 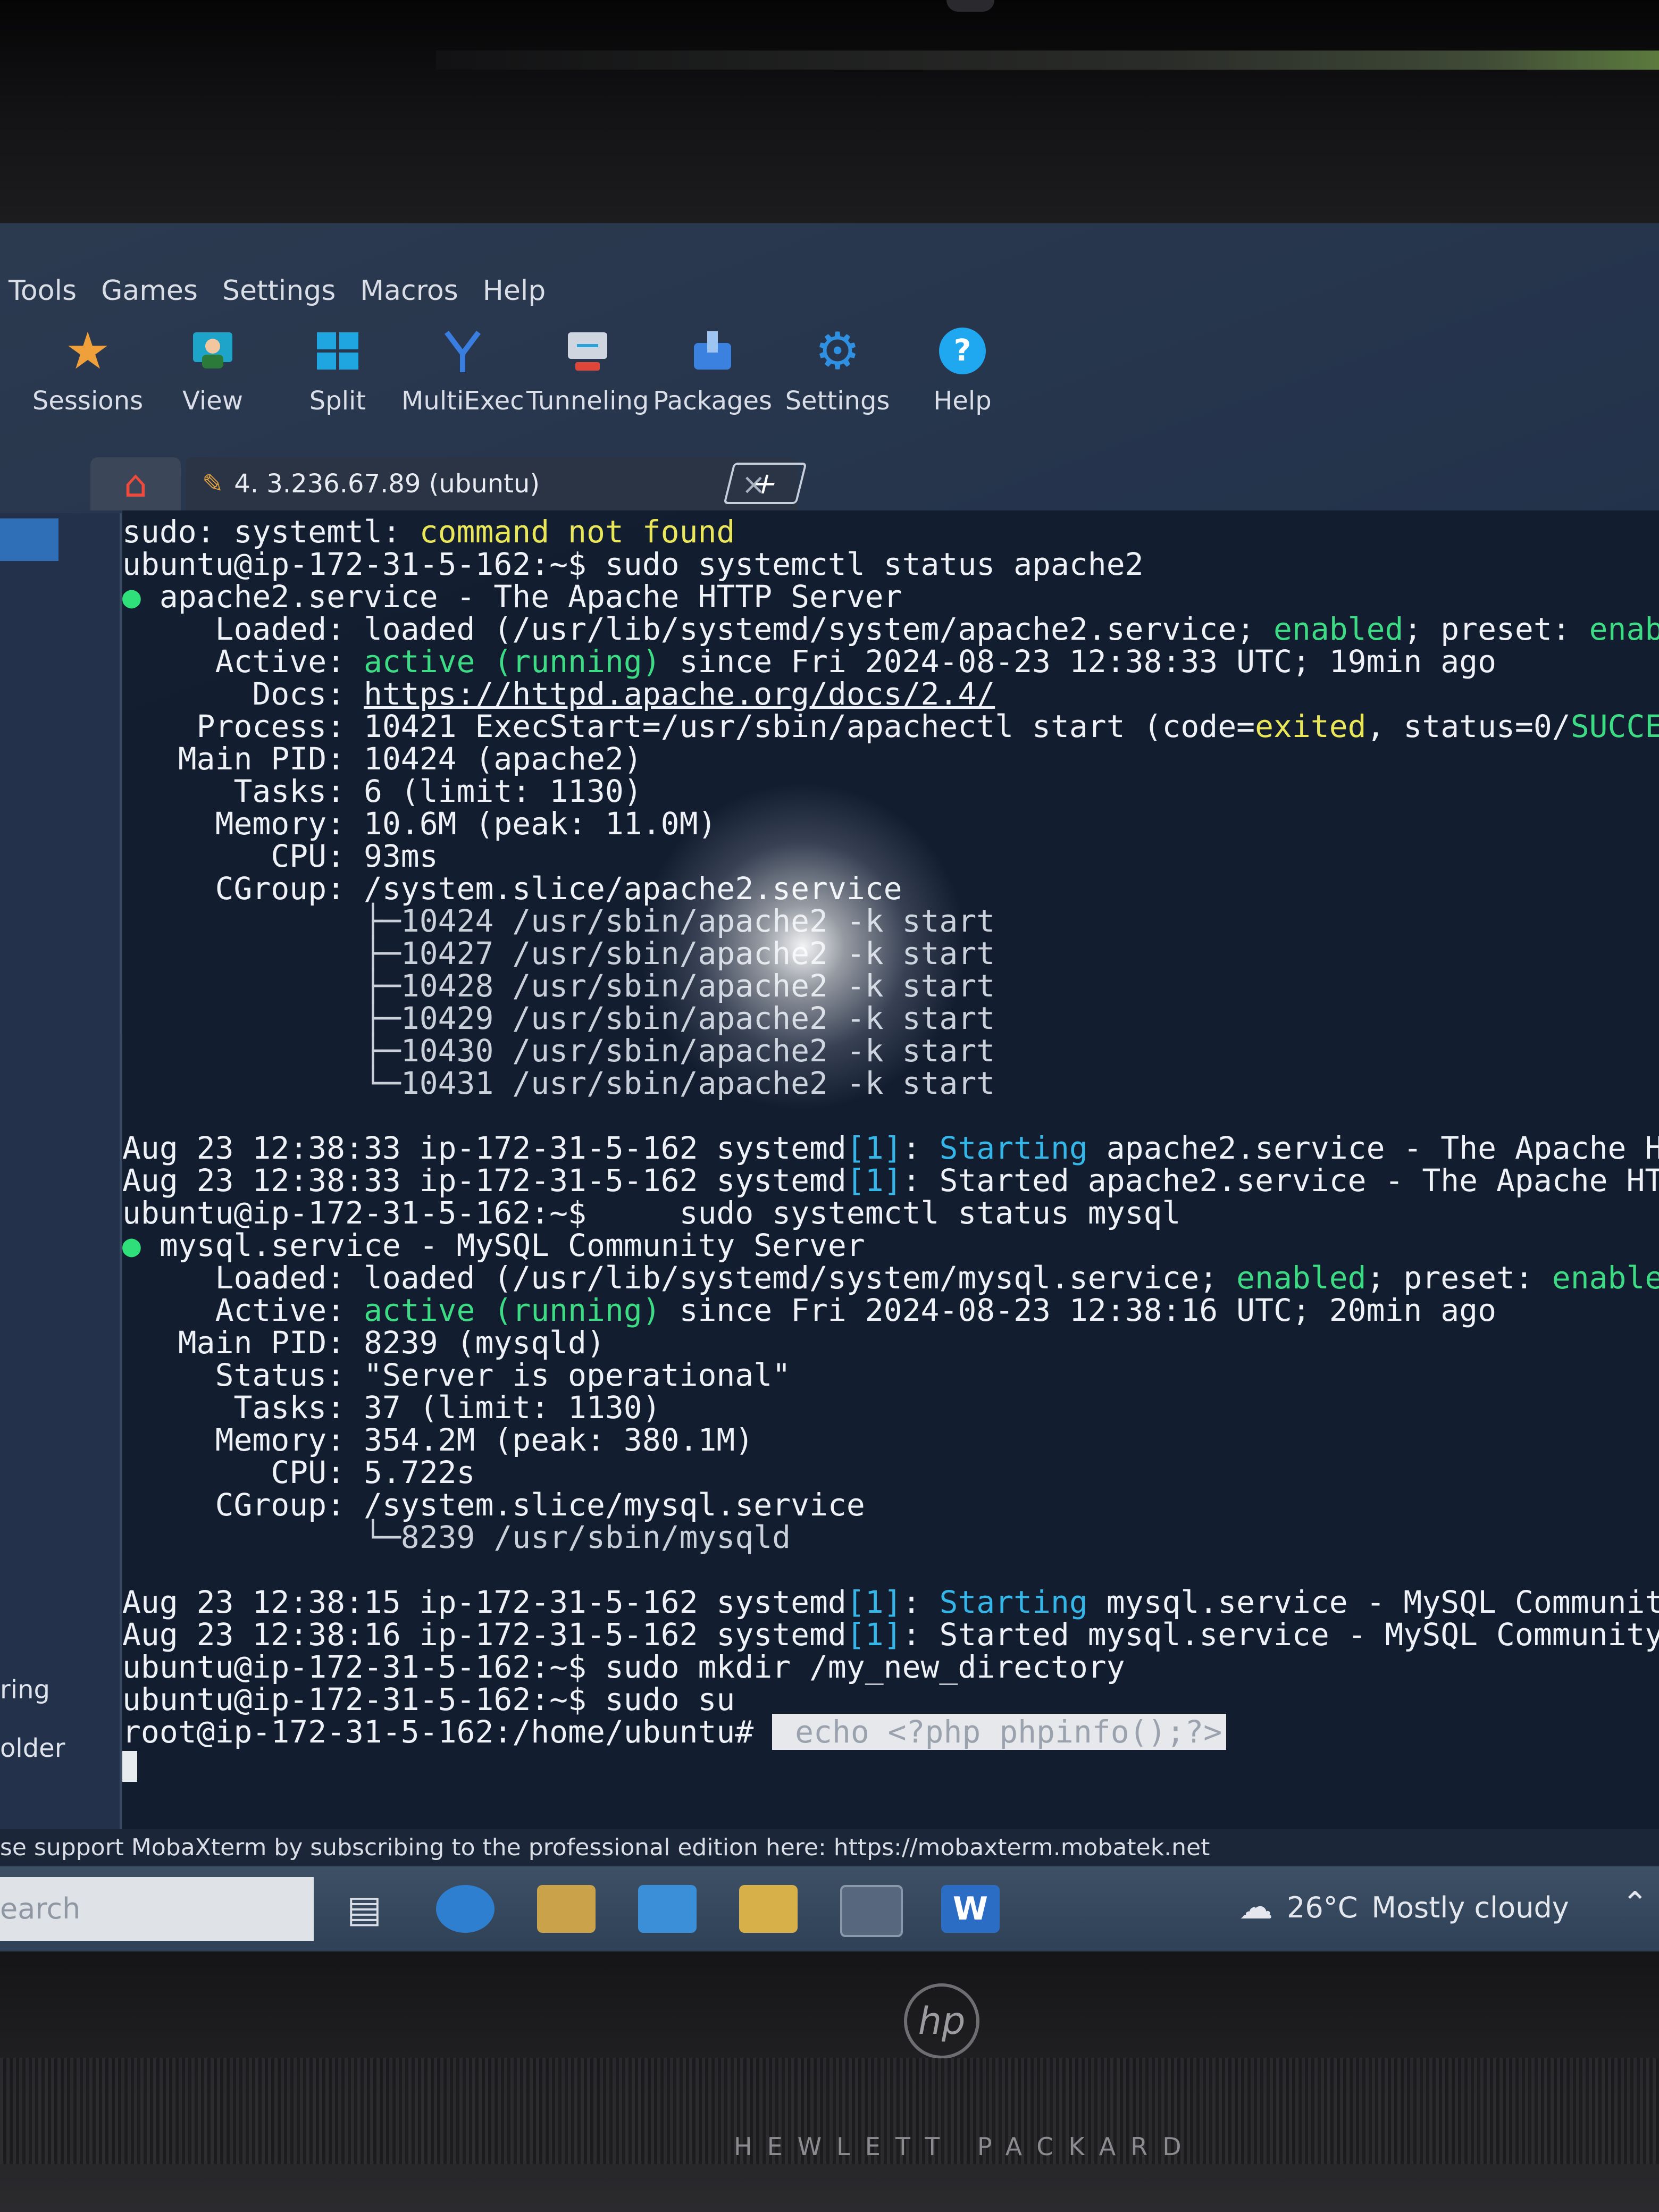 What do you see at coordinates (566, 1909) in the screenshot?
I see `store-icon` at bounding box center [566, 1909].